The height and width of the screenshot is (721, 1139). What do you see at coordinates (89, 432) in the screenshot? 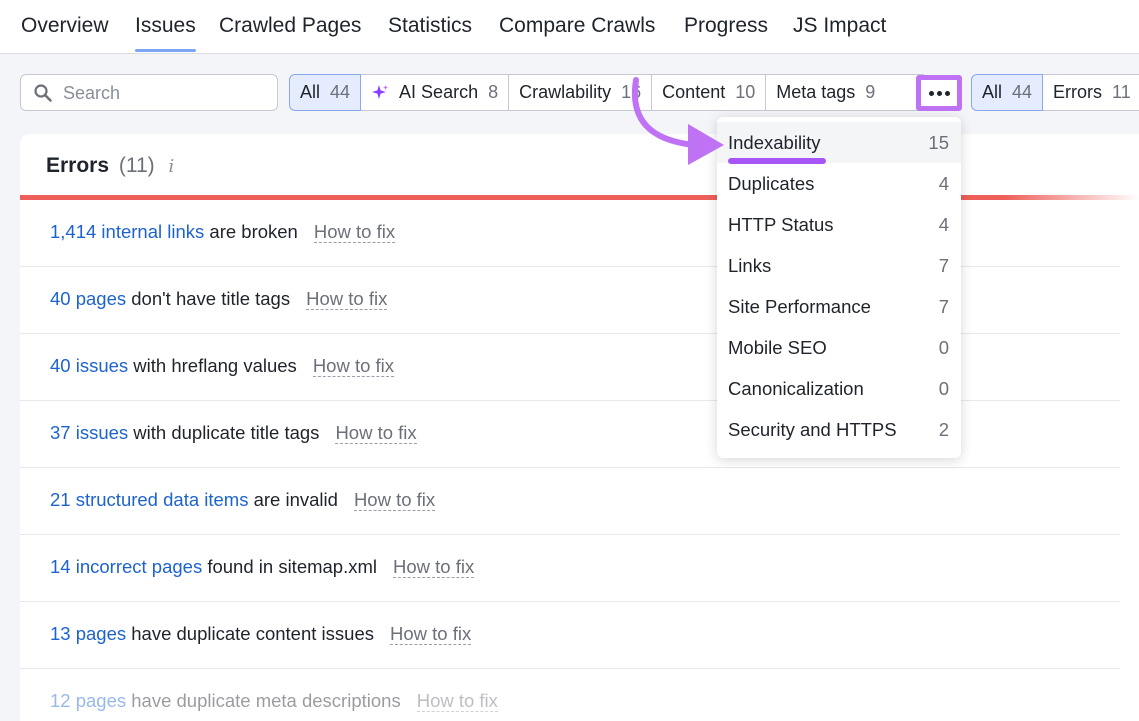
I see `issue-link: 37 issues` at bounding box center [89, 432].